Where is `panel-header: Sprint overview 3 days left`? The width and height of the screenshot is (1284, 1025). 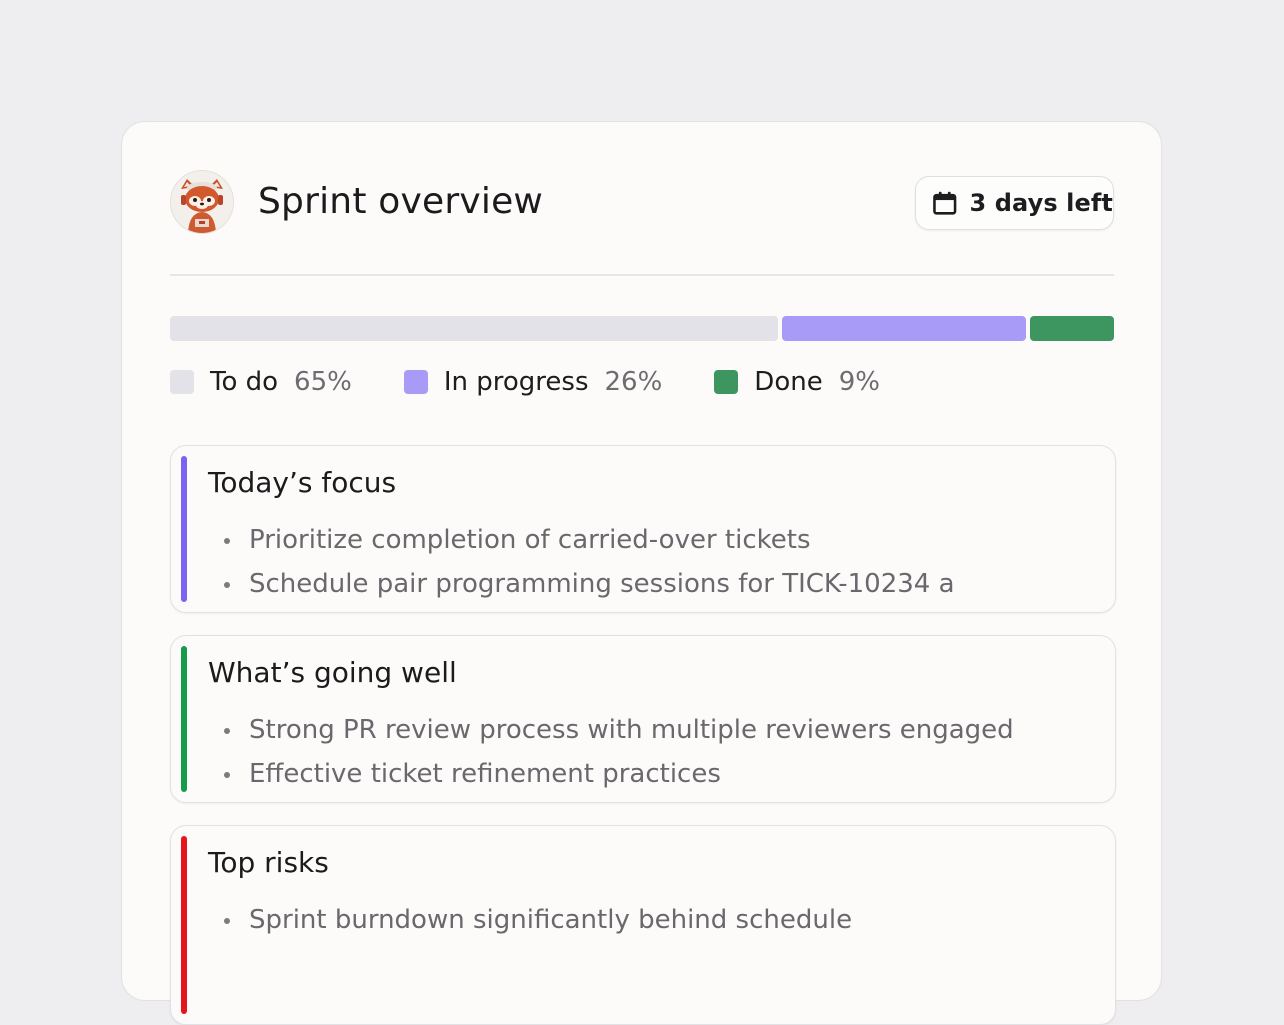 panel-header: Sprint overview 3 days left is located at coordinates (642, 203).